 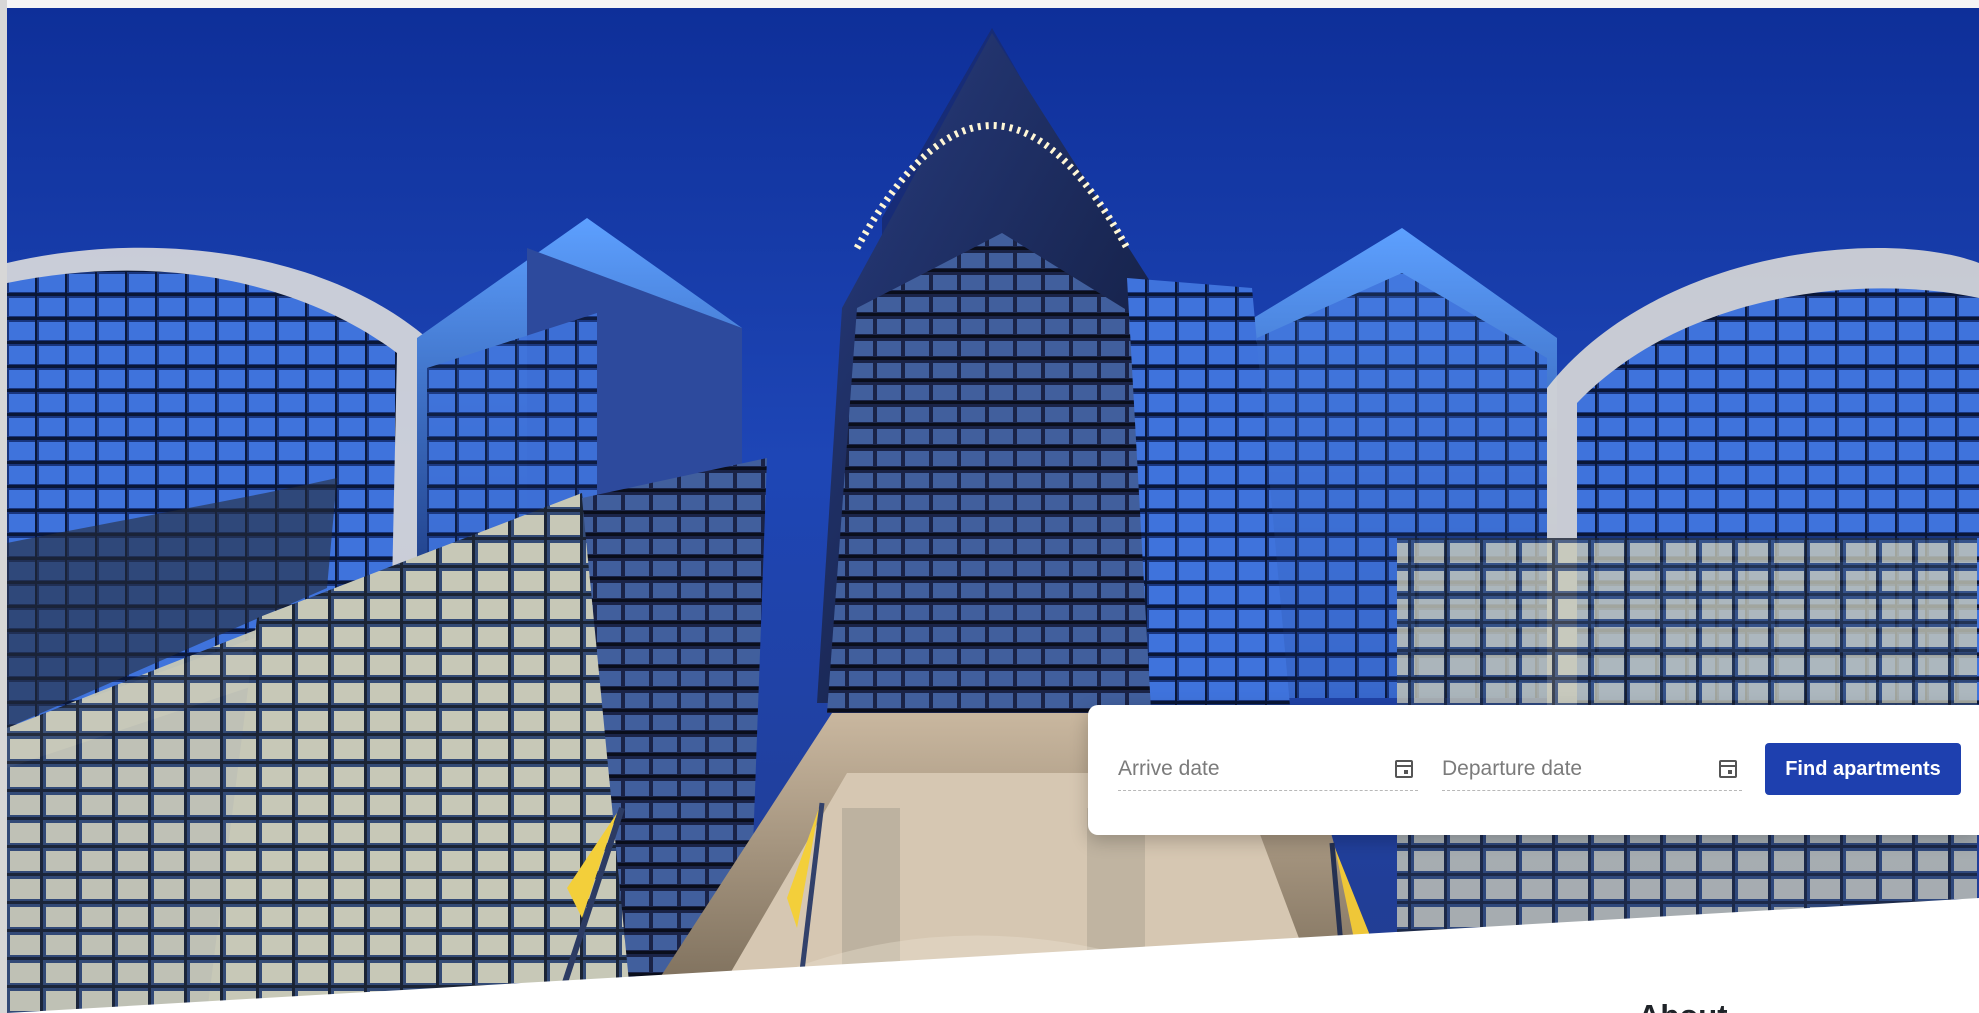 What do you see at coordinates (3, 506) in the screenshot?
I see `left-border` at bounding box center [3, 506].